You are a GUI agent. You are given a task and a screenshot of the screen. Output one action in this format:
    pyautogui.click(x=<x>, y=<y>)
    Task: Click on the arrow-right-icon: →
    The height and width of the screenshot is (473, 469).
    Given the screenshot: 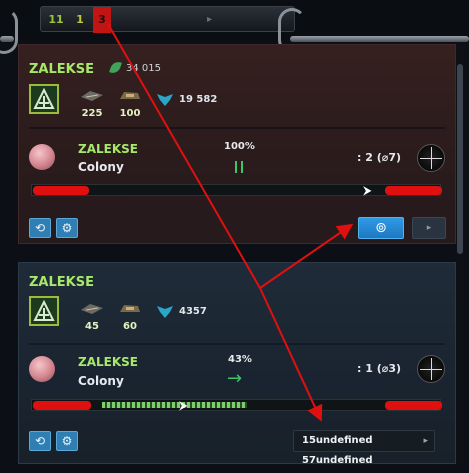 What is the action you would take?
    pyautogui.click(x=235, y=378)
    